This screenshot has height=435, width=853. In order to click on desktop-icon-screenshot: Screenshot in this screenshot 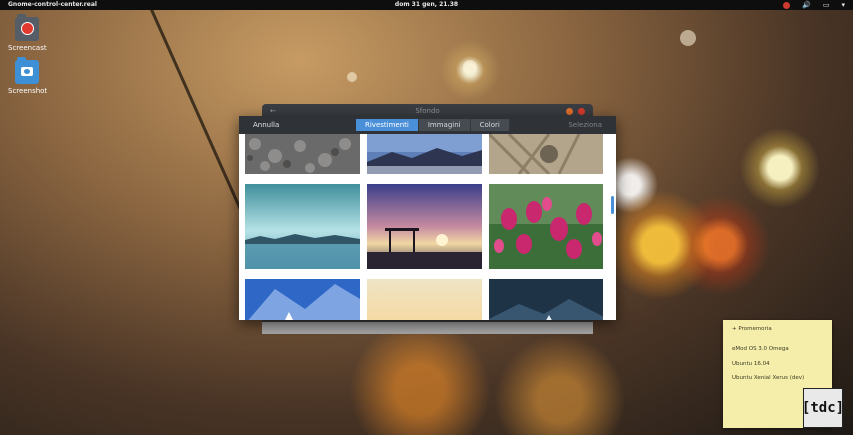, I will do `click(28, 76)`.